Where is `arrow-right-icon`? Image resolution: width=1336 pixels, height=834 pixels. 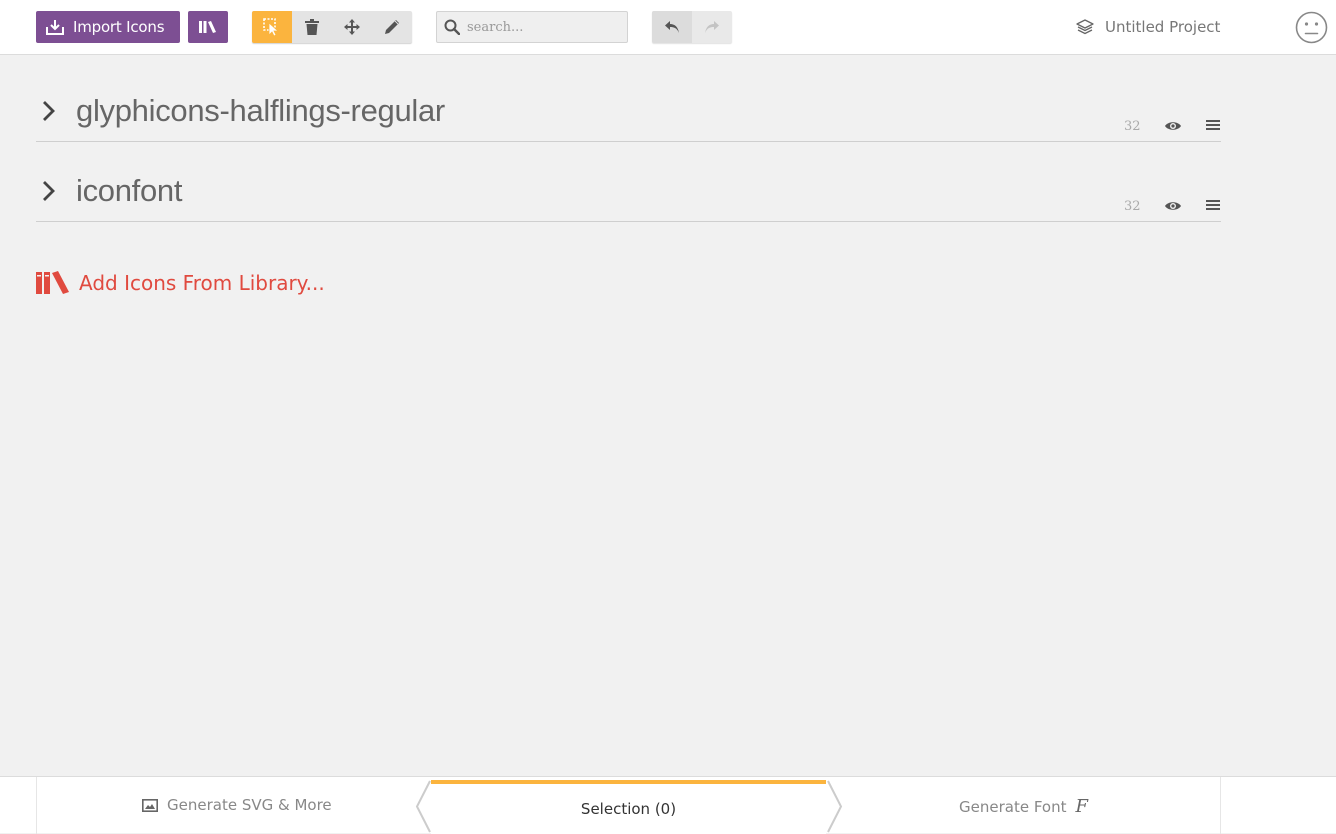
arrow-right-icon is located at coordinates (835, 806).